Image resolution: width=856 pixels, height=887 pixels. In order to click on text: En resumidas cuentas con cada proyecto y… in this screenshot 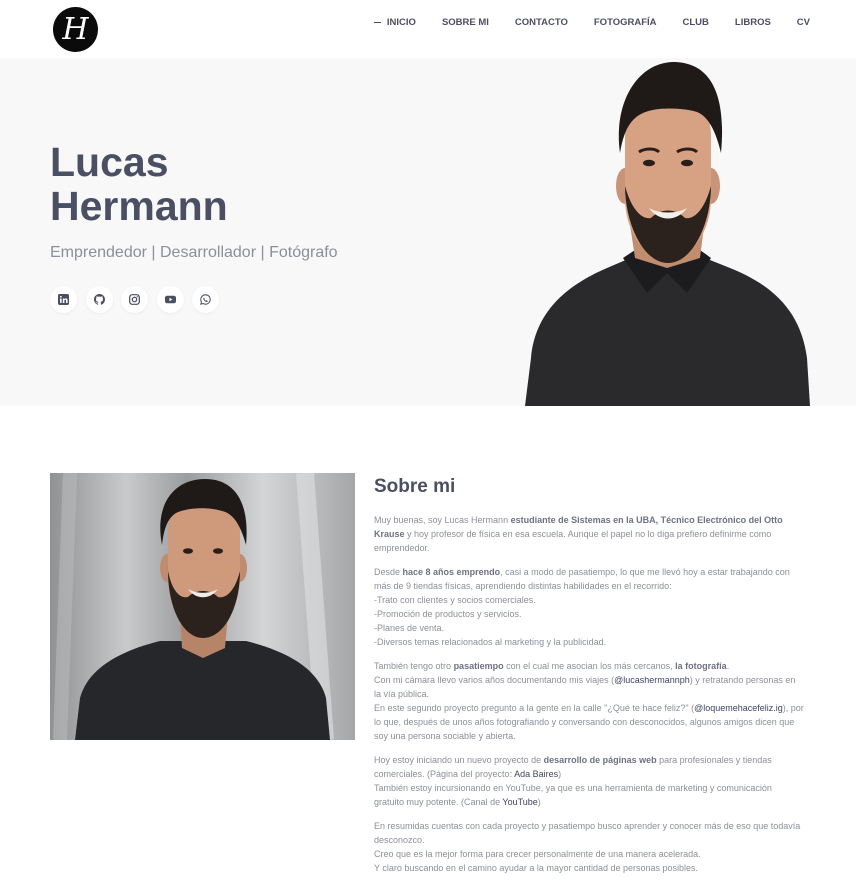, I will do `click(587, 833)`.